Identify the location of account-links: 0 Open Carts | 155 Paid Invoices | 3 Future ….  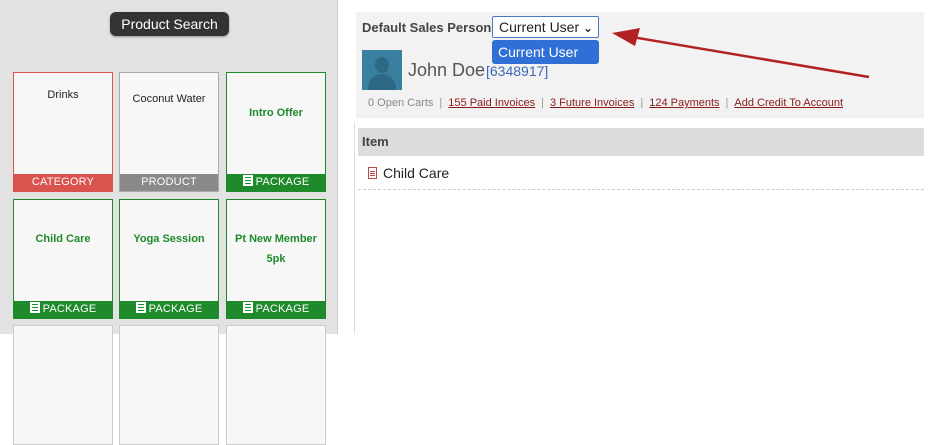
(605, 103).